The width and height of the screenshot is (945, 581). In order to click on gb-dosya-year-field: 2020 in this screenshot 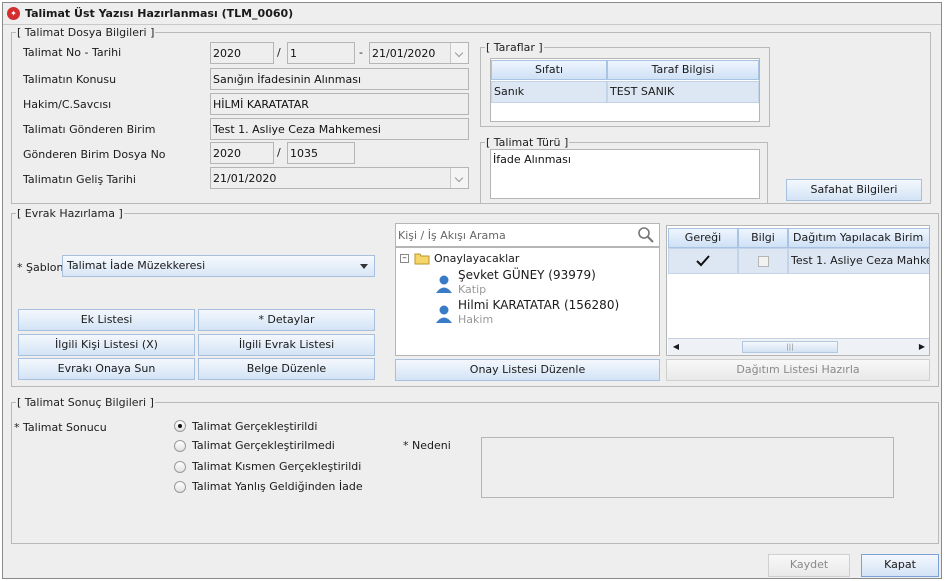, I will do `click(242, 153)`.